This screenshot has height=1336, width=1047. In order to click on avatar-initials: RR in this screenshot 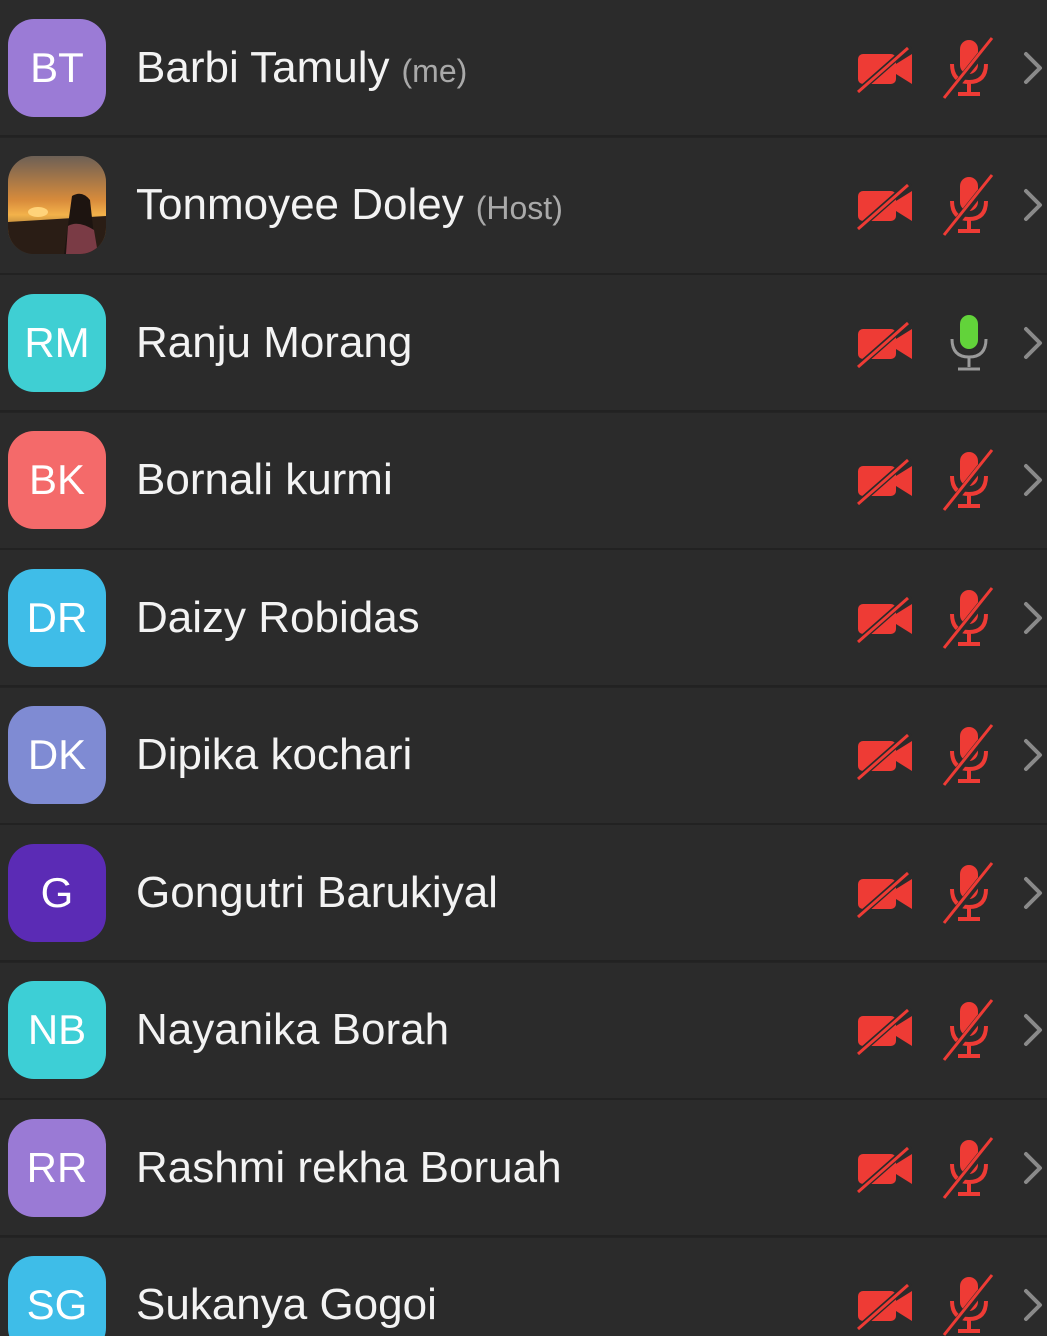, I will do `click(57, 1167)`.